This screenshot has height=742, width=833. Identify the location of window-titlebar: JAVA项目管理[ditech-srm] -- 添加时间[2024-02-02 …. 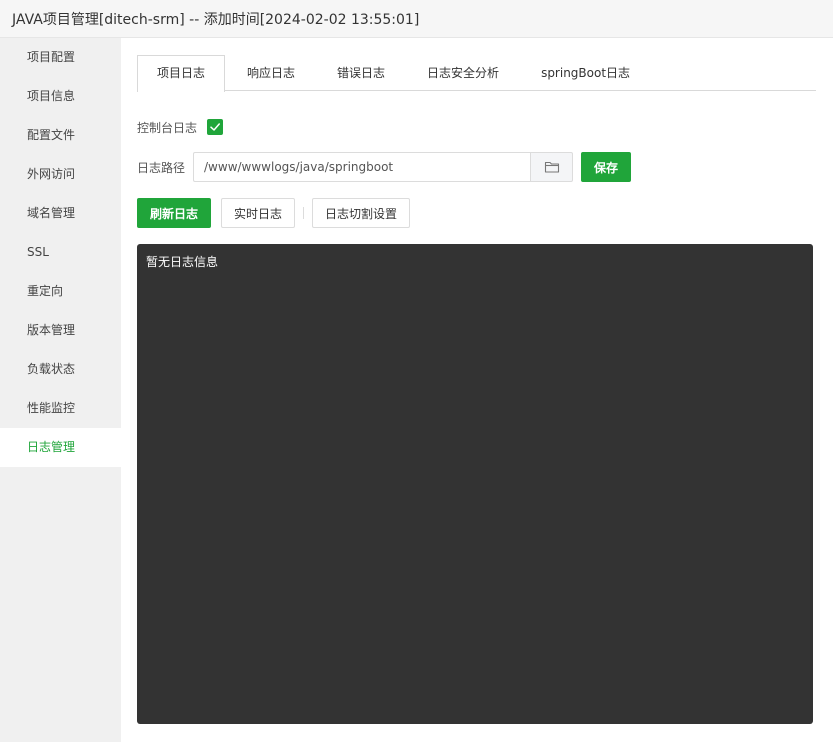
(416, 19).